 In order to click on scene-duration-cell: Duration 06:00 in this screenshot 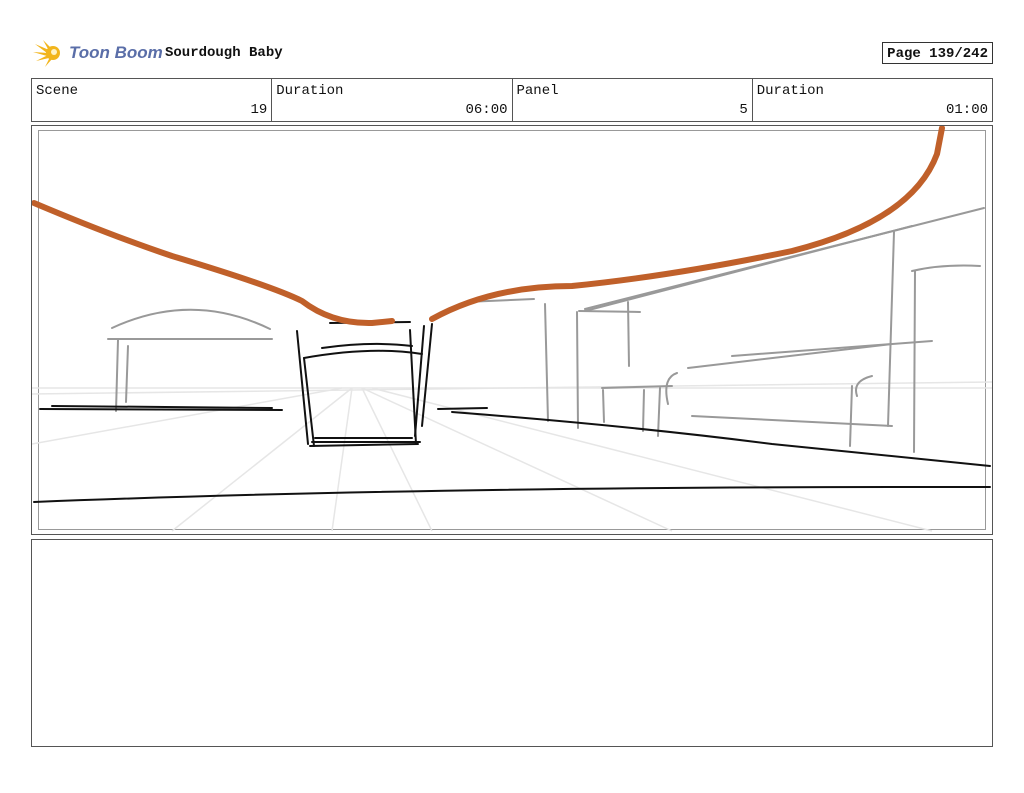, I will do `click(392, 100)`.